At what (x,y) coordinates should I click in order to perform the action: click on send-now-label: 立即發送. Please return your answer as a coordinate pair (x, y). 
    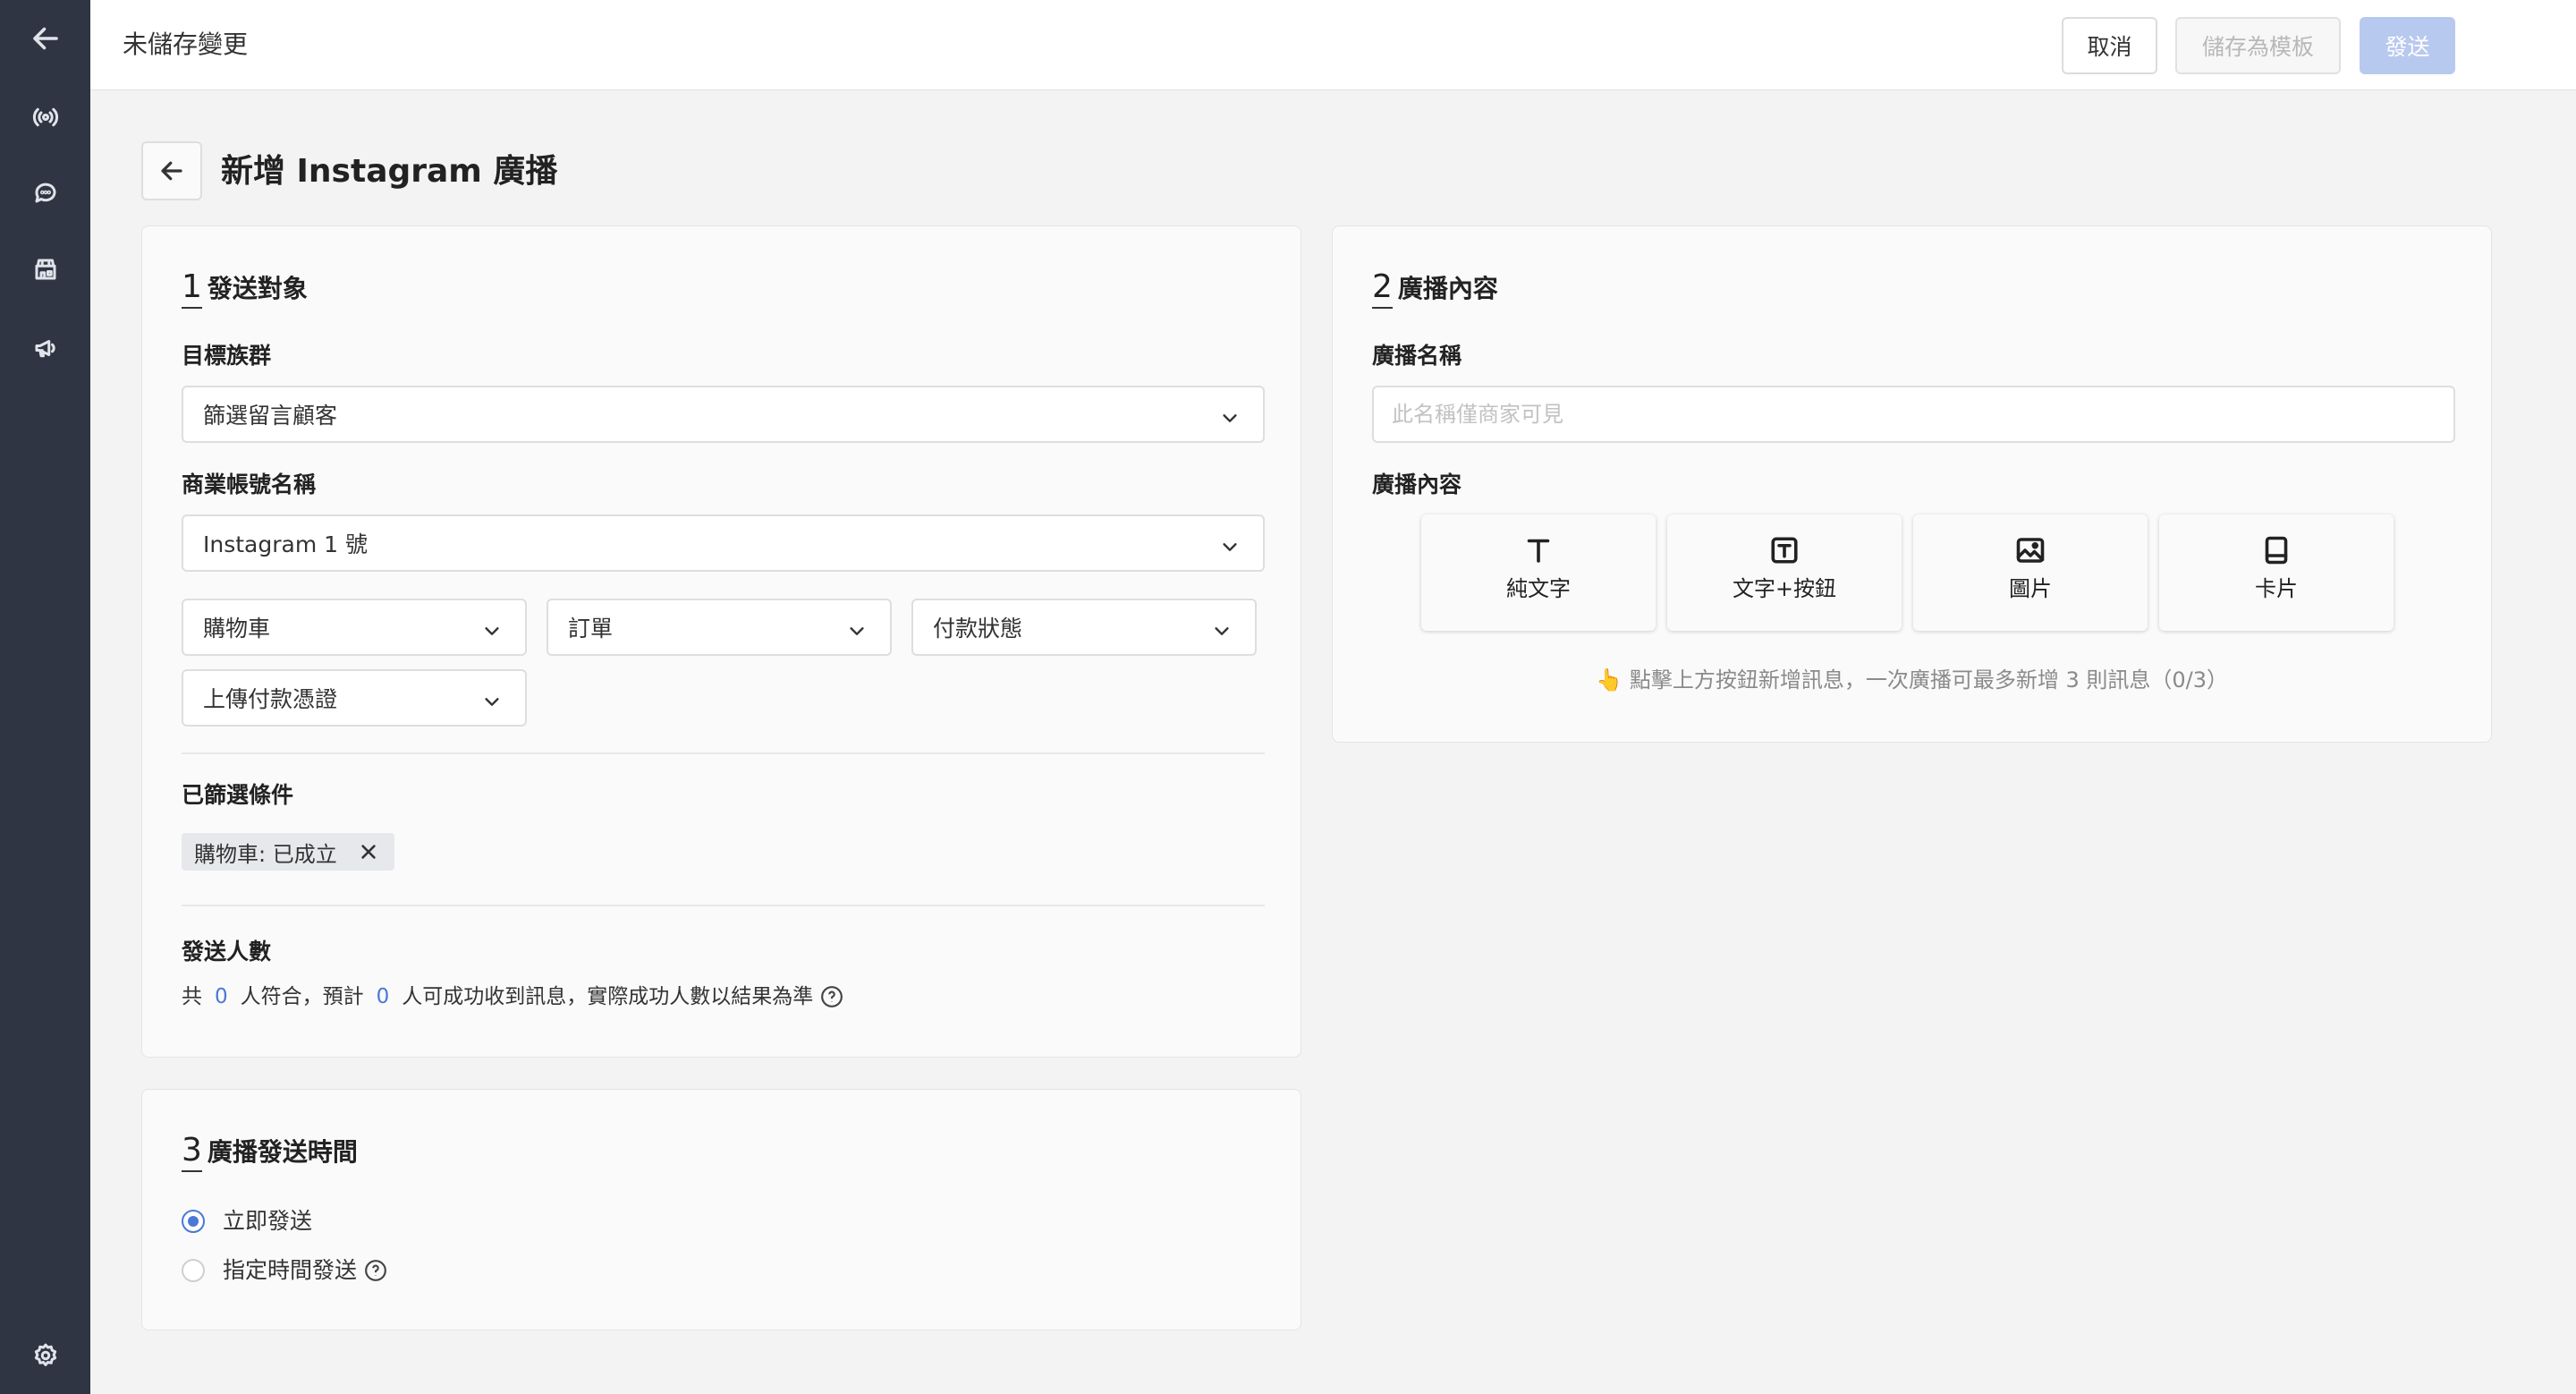
    Looking at the image, I should click on (268, 1221).